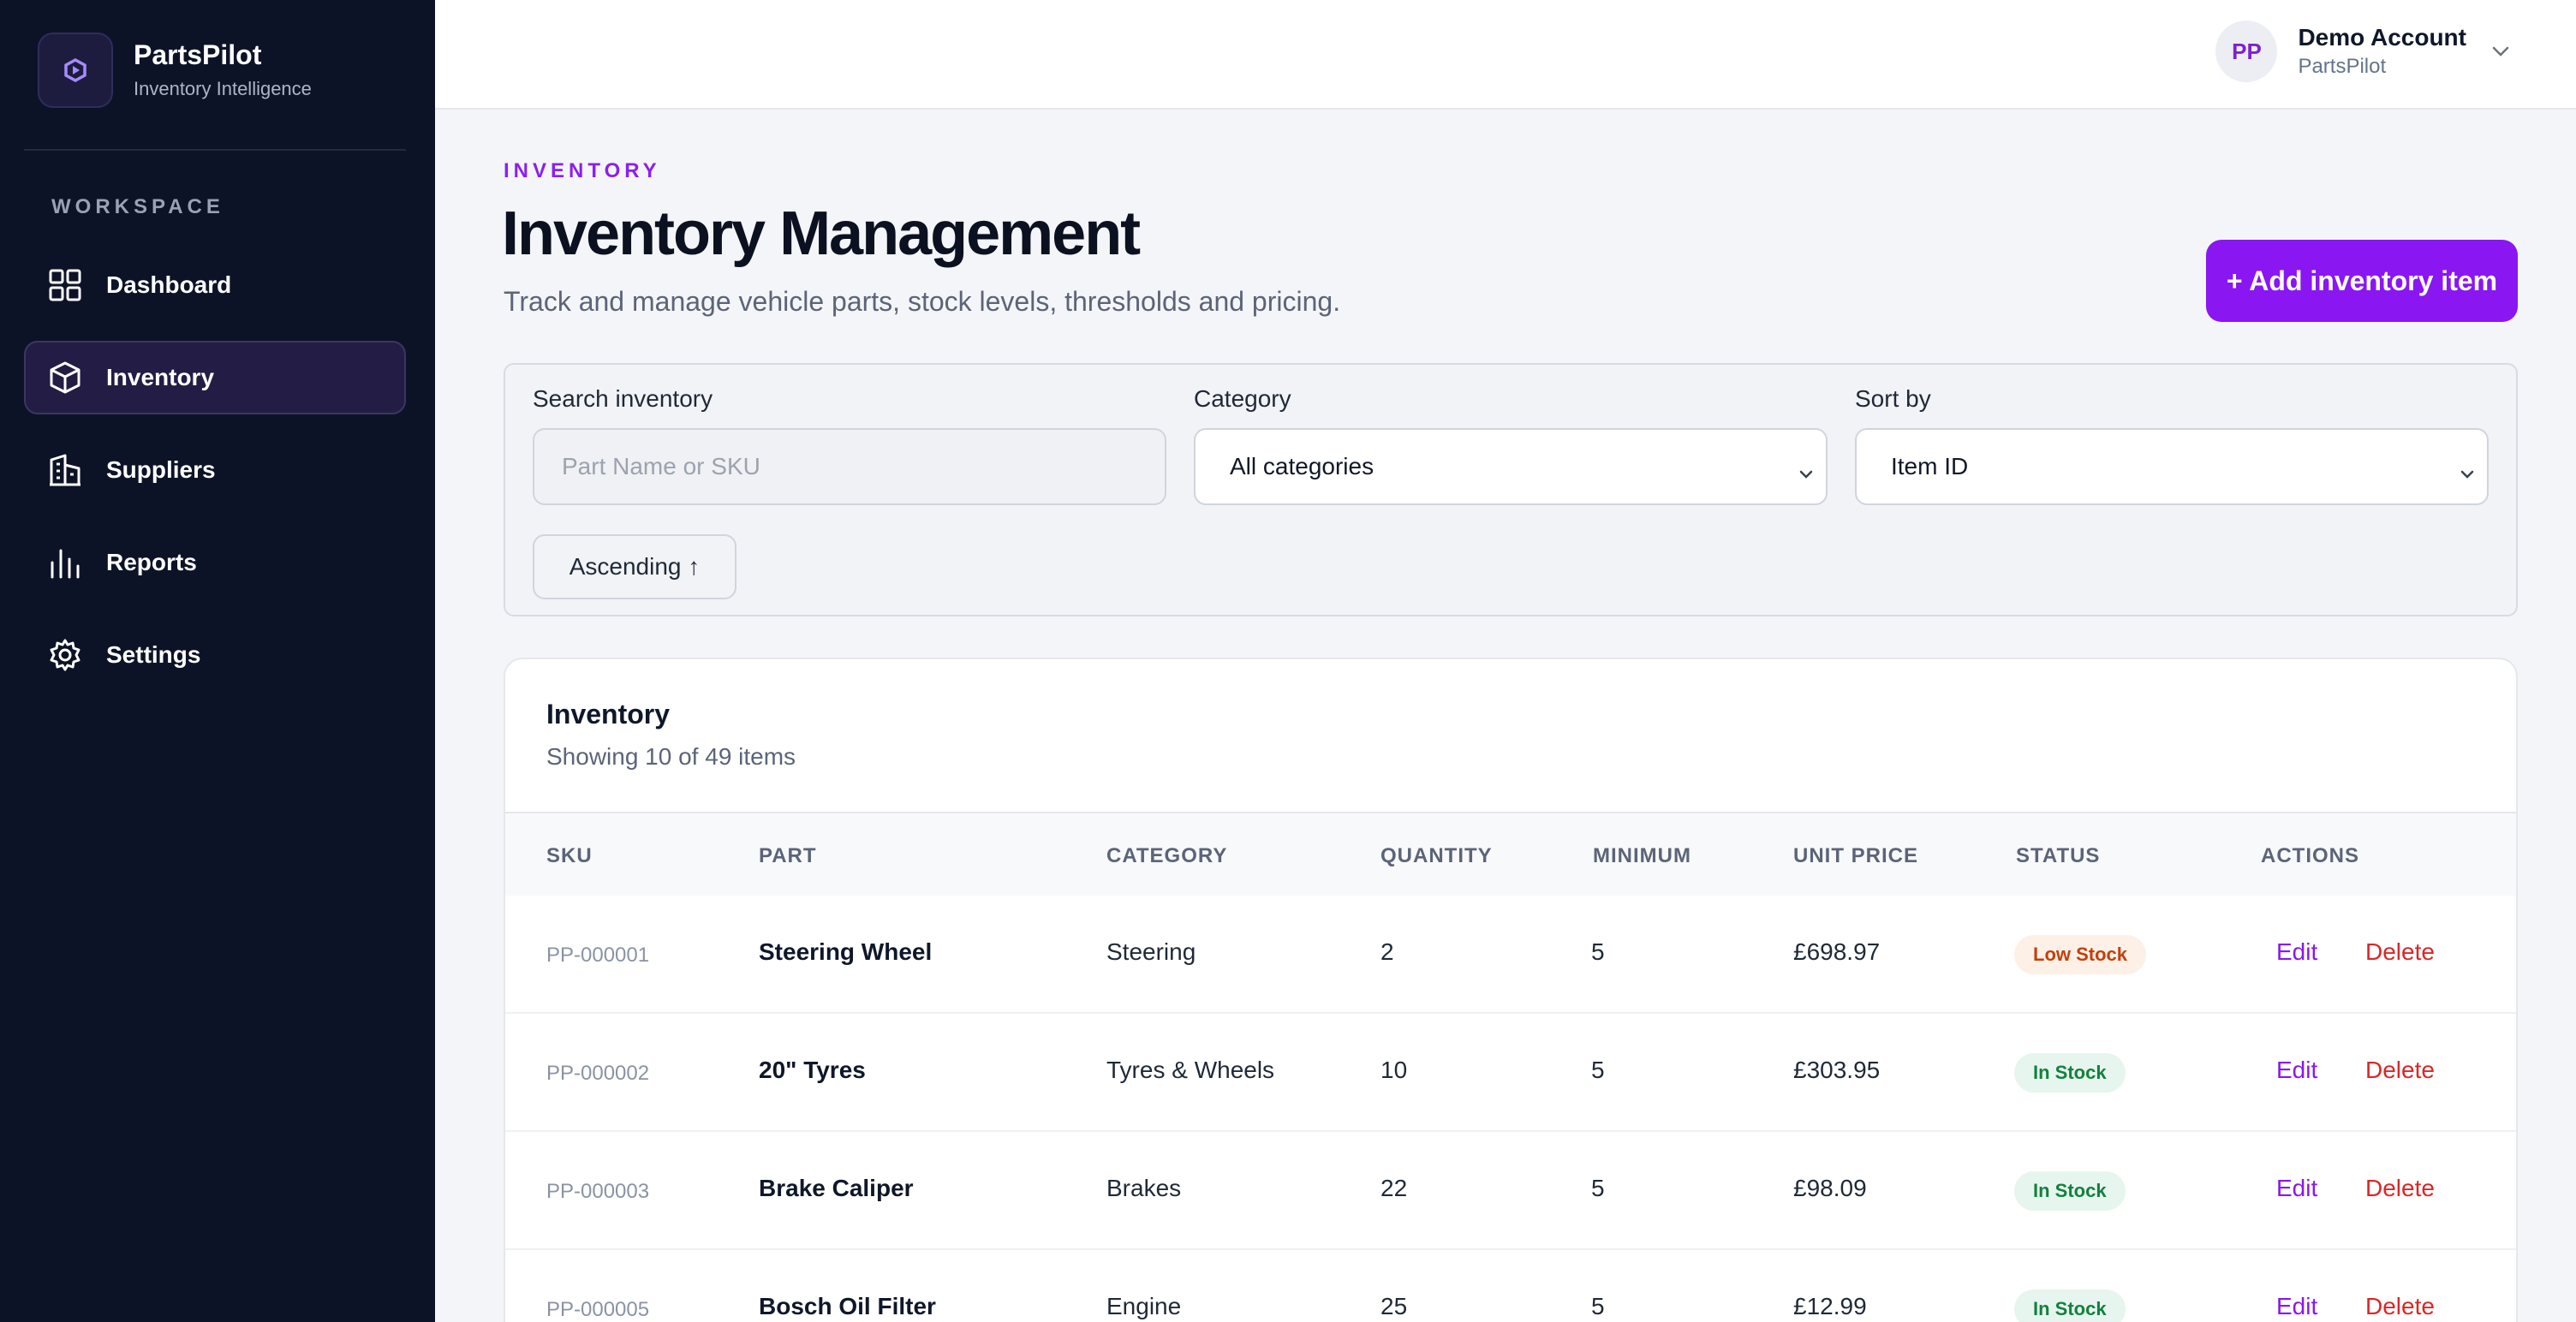  I want to click on column-header-quantity: QUANTITY, so click(1437, 856).